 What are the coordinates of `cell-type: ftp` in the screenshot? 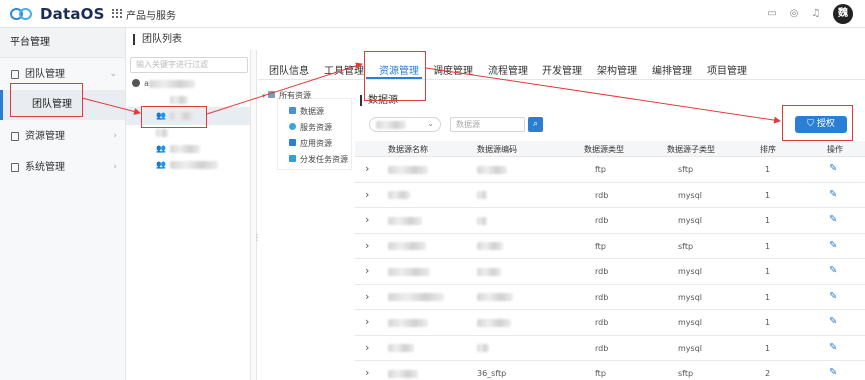 It's located at (600, 373).